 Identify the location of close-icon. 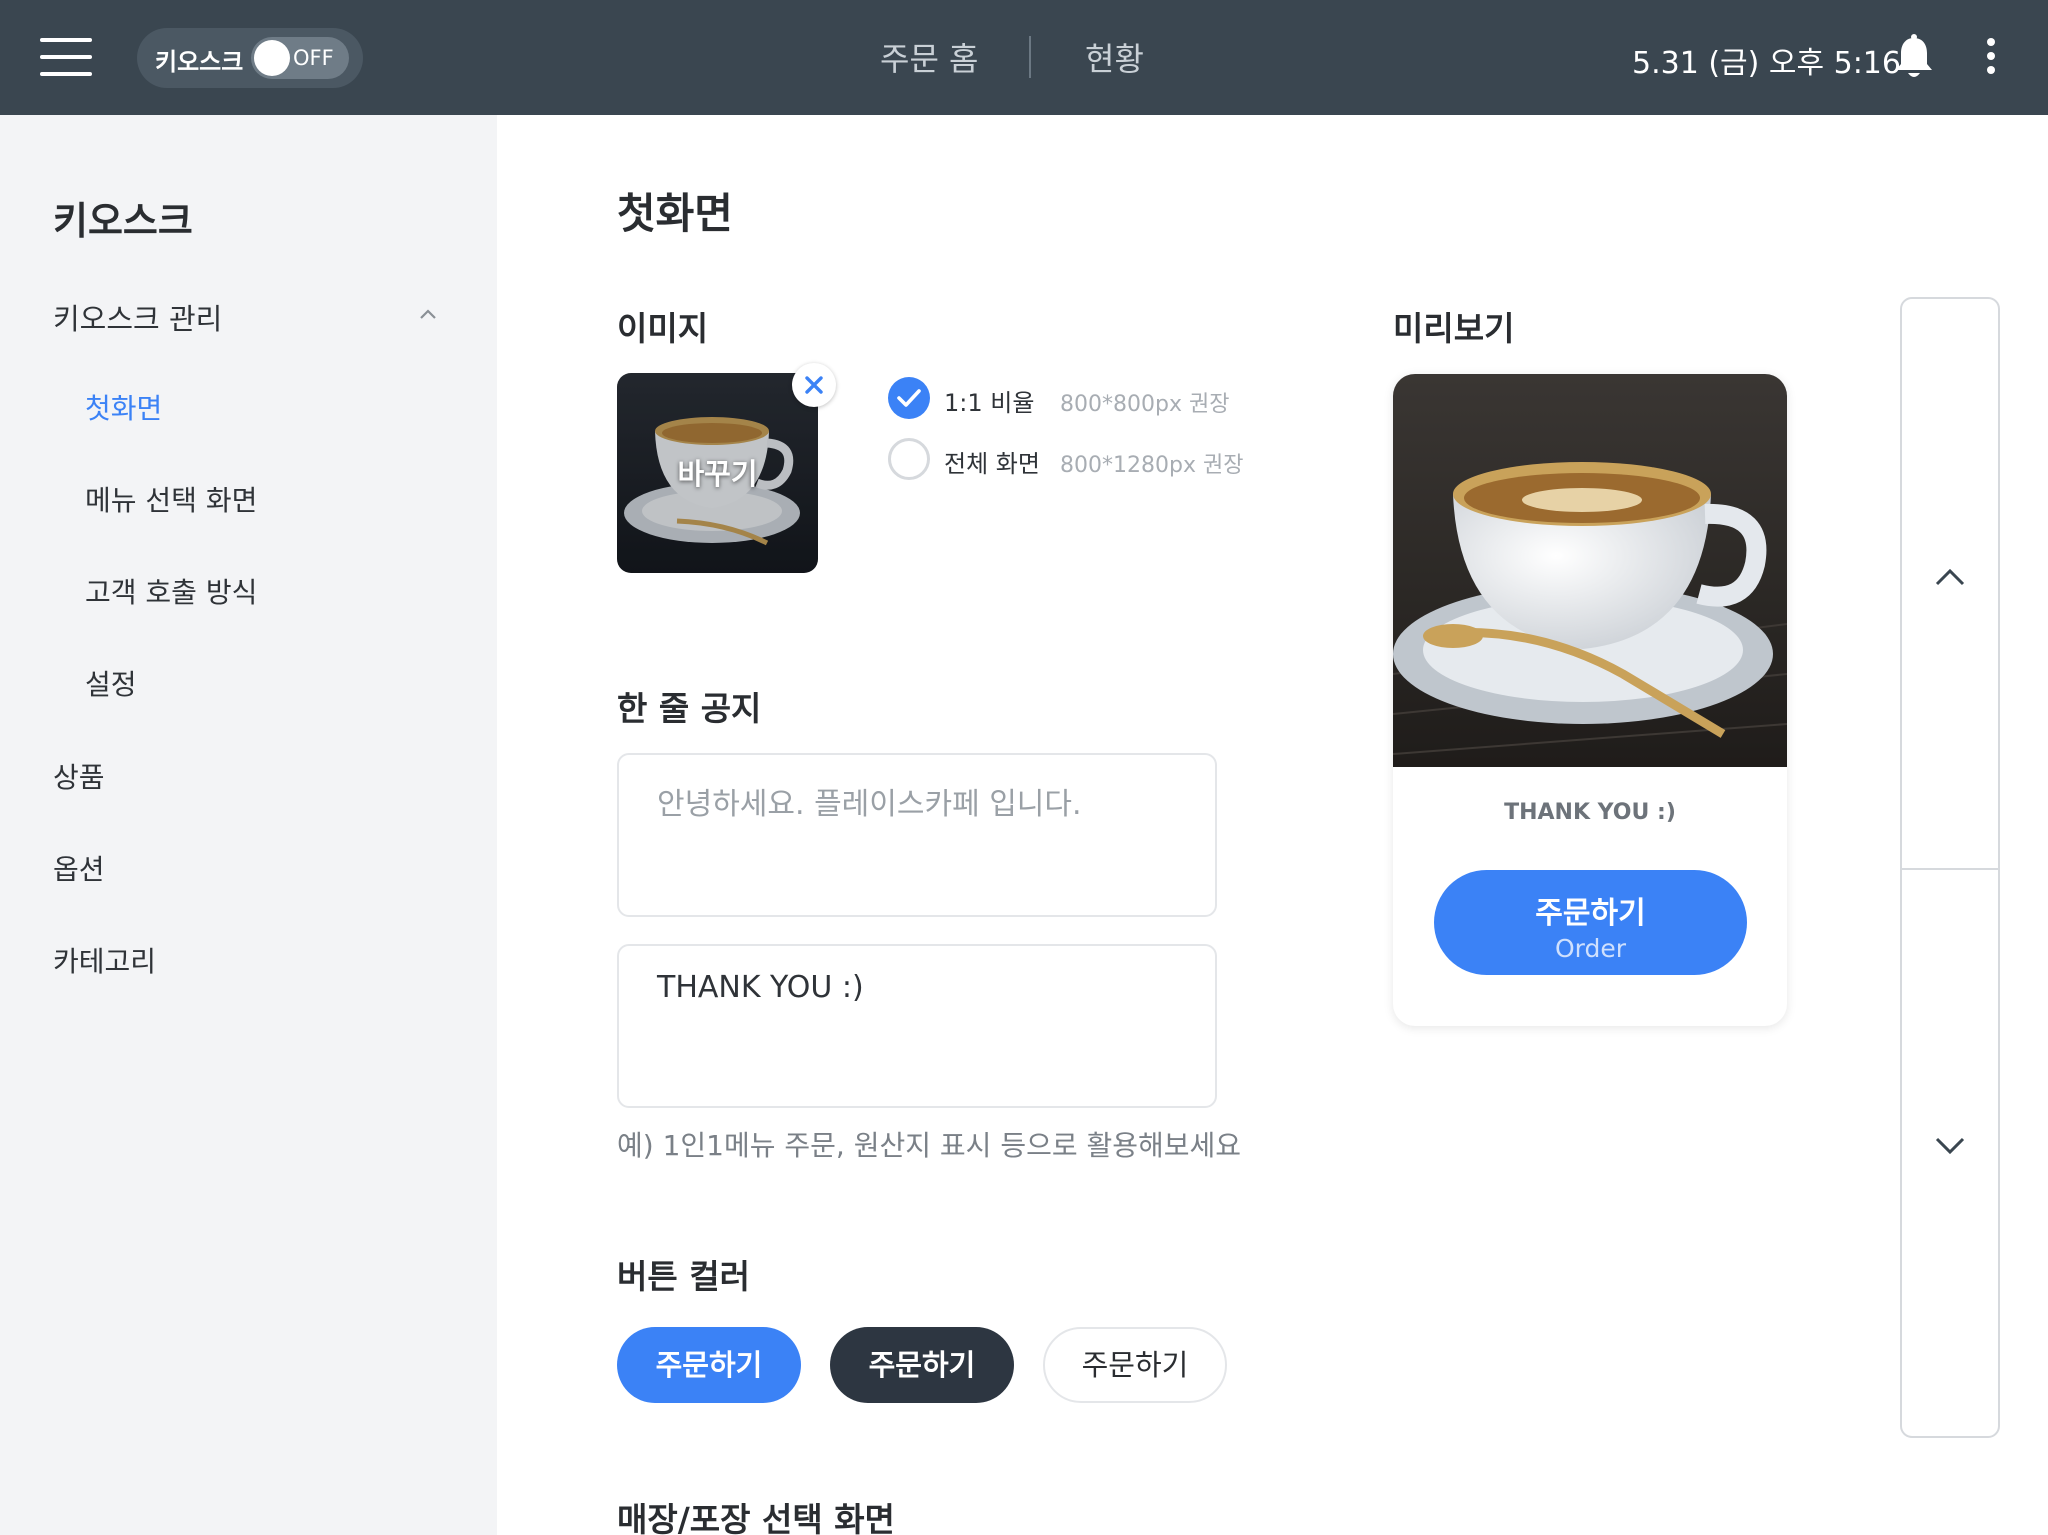
(814, 385).